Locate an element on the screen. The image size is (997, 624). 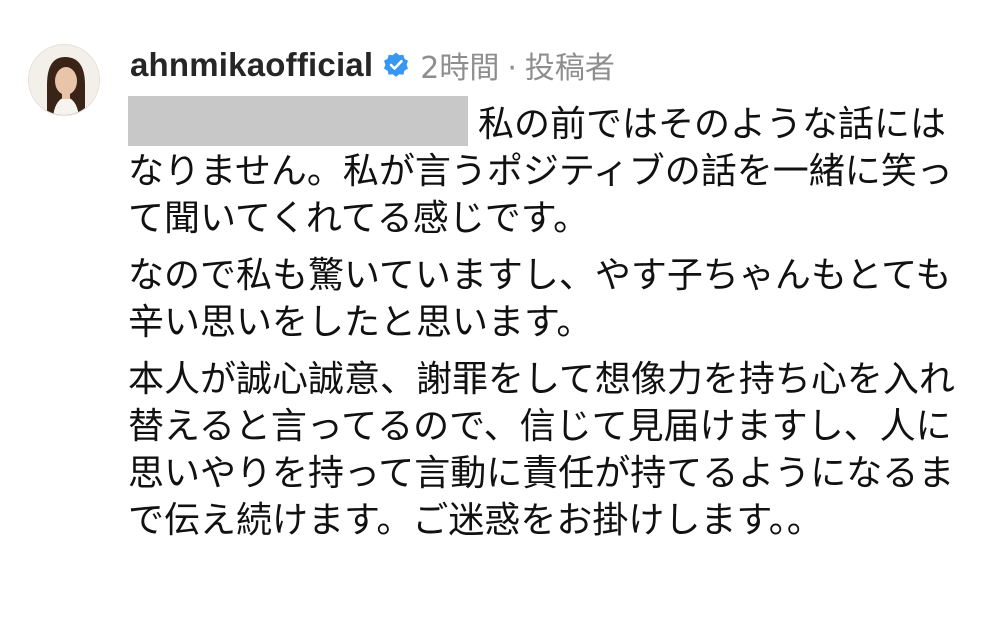
comment-paragraph: なので私も驚いていますし、やす子ちゃんもとても辛い思いをしたと思います。 is located at coordinates (553, 299).